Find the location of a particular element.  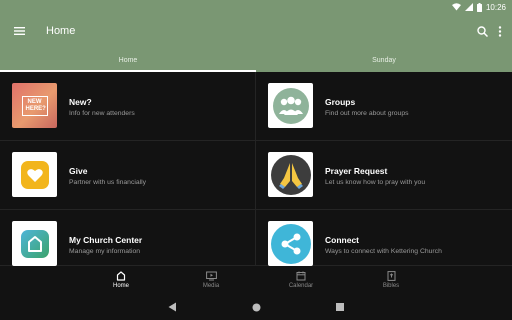

home-icon is located at coordinates (121, 276).